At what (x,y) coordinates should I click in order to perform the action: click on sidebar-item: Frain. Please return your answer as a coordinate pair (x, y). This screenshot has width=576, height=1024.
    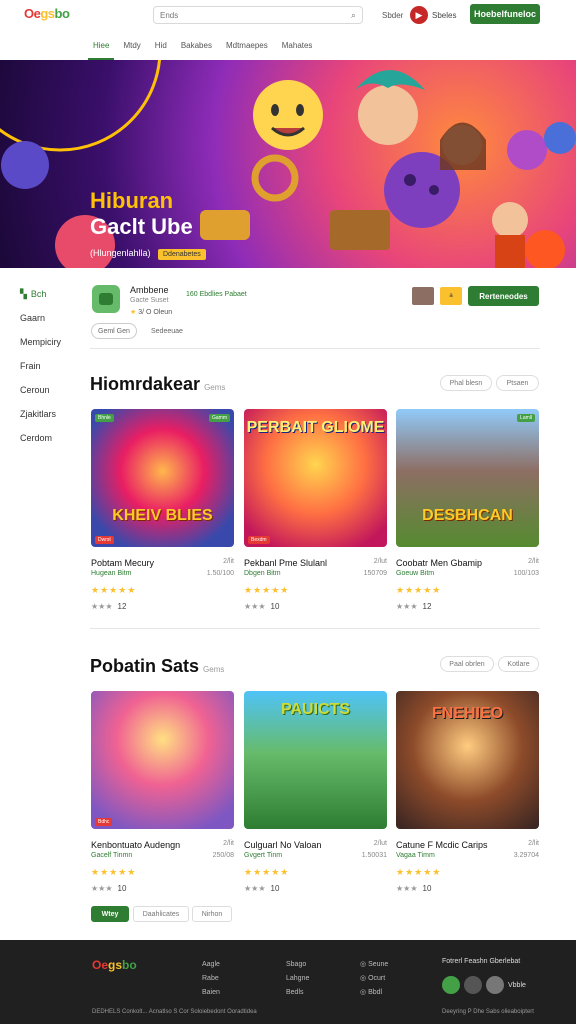
    Looking at the image, I should click on (40, 366).